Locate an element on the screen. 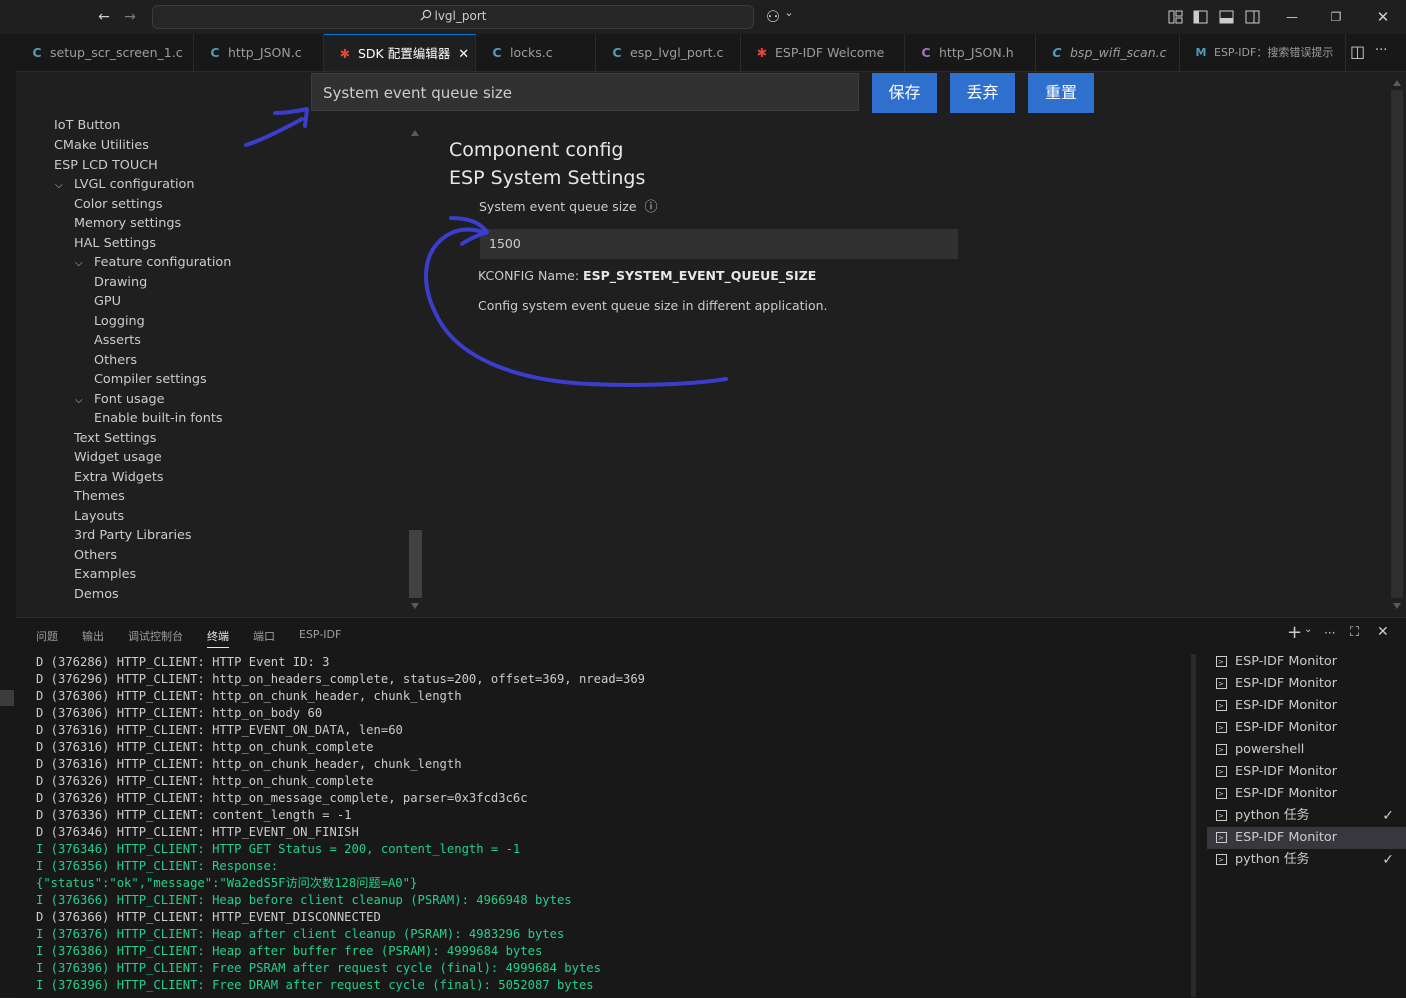  terminal-item-selected: > ESP-IDF Monitor is located at coordinates (1306, 838).